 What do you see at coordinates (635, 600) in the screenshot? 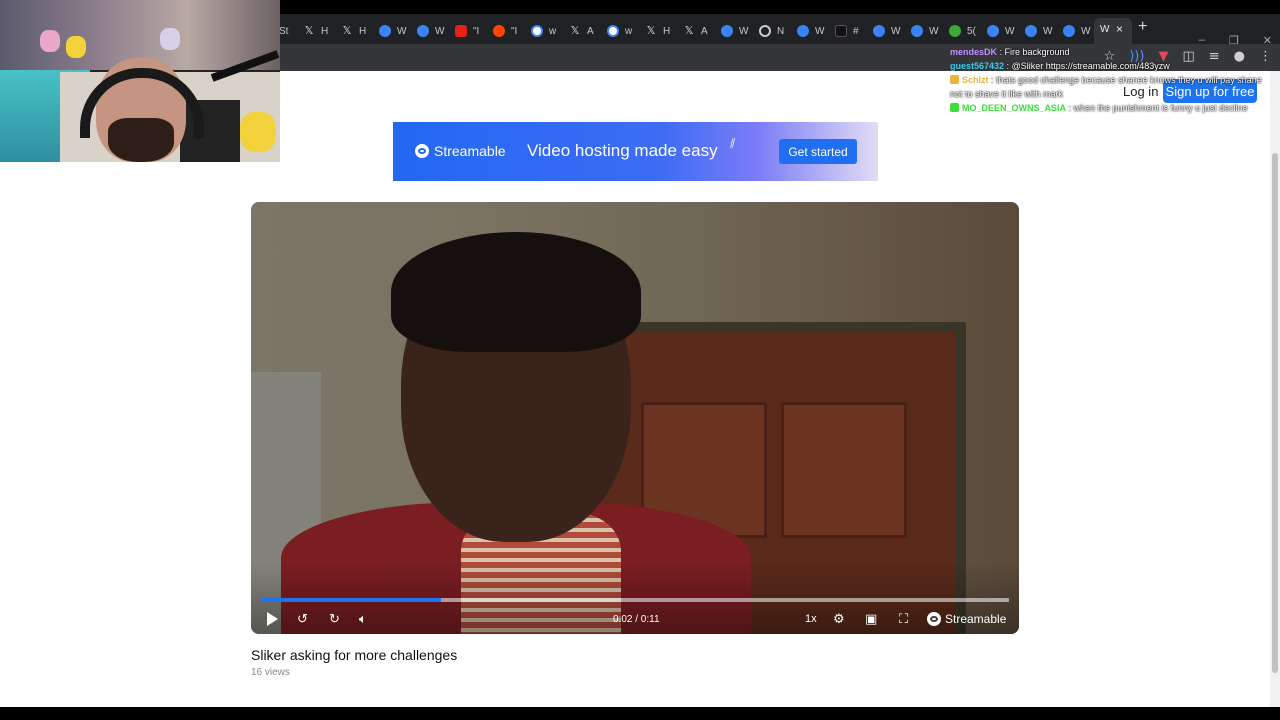
I see `progress-bar` at bounding box center [635, 600].